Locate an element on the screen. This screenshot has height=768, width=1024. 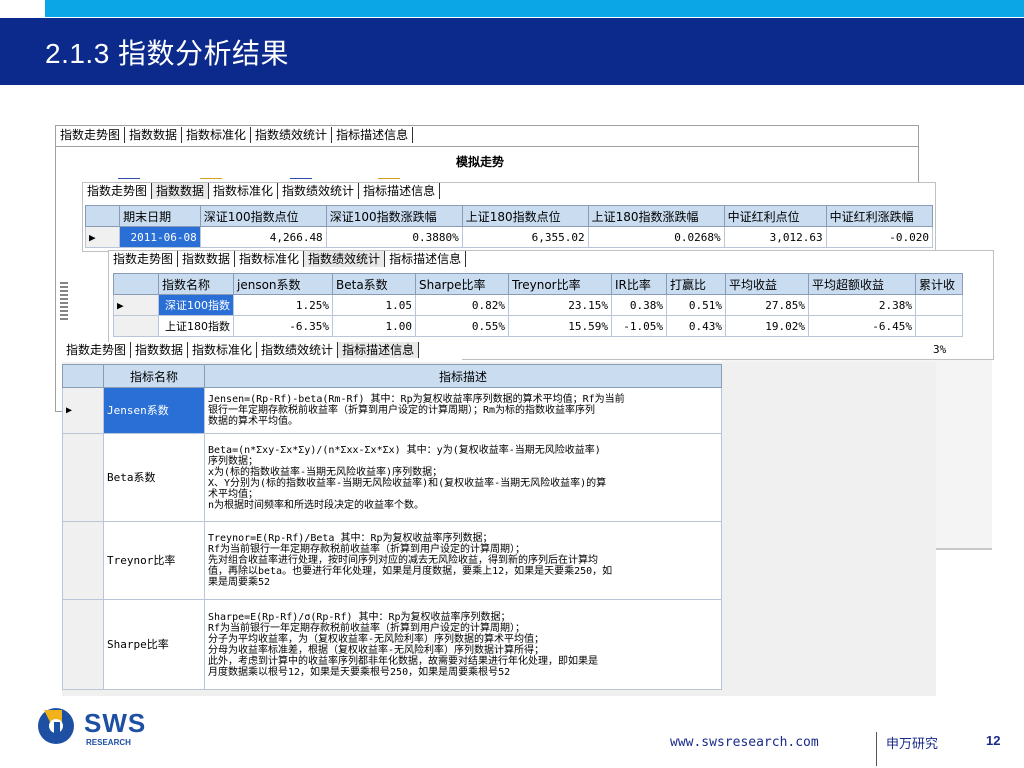
footer-divider is located at coordinates (876, 749).